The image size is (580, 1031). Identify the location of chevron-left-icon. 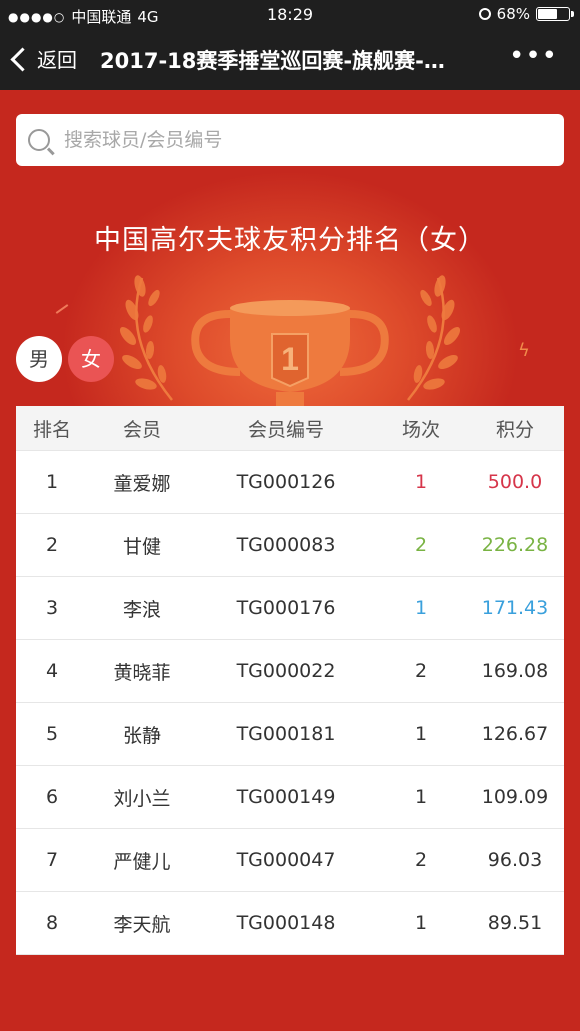
(22, 59).